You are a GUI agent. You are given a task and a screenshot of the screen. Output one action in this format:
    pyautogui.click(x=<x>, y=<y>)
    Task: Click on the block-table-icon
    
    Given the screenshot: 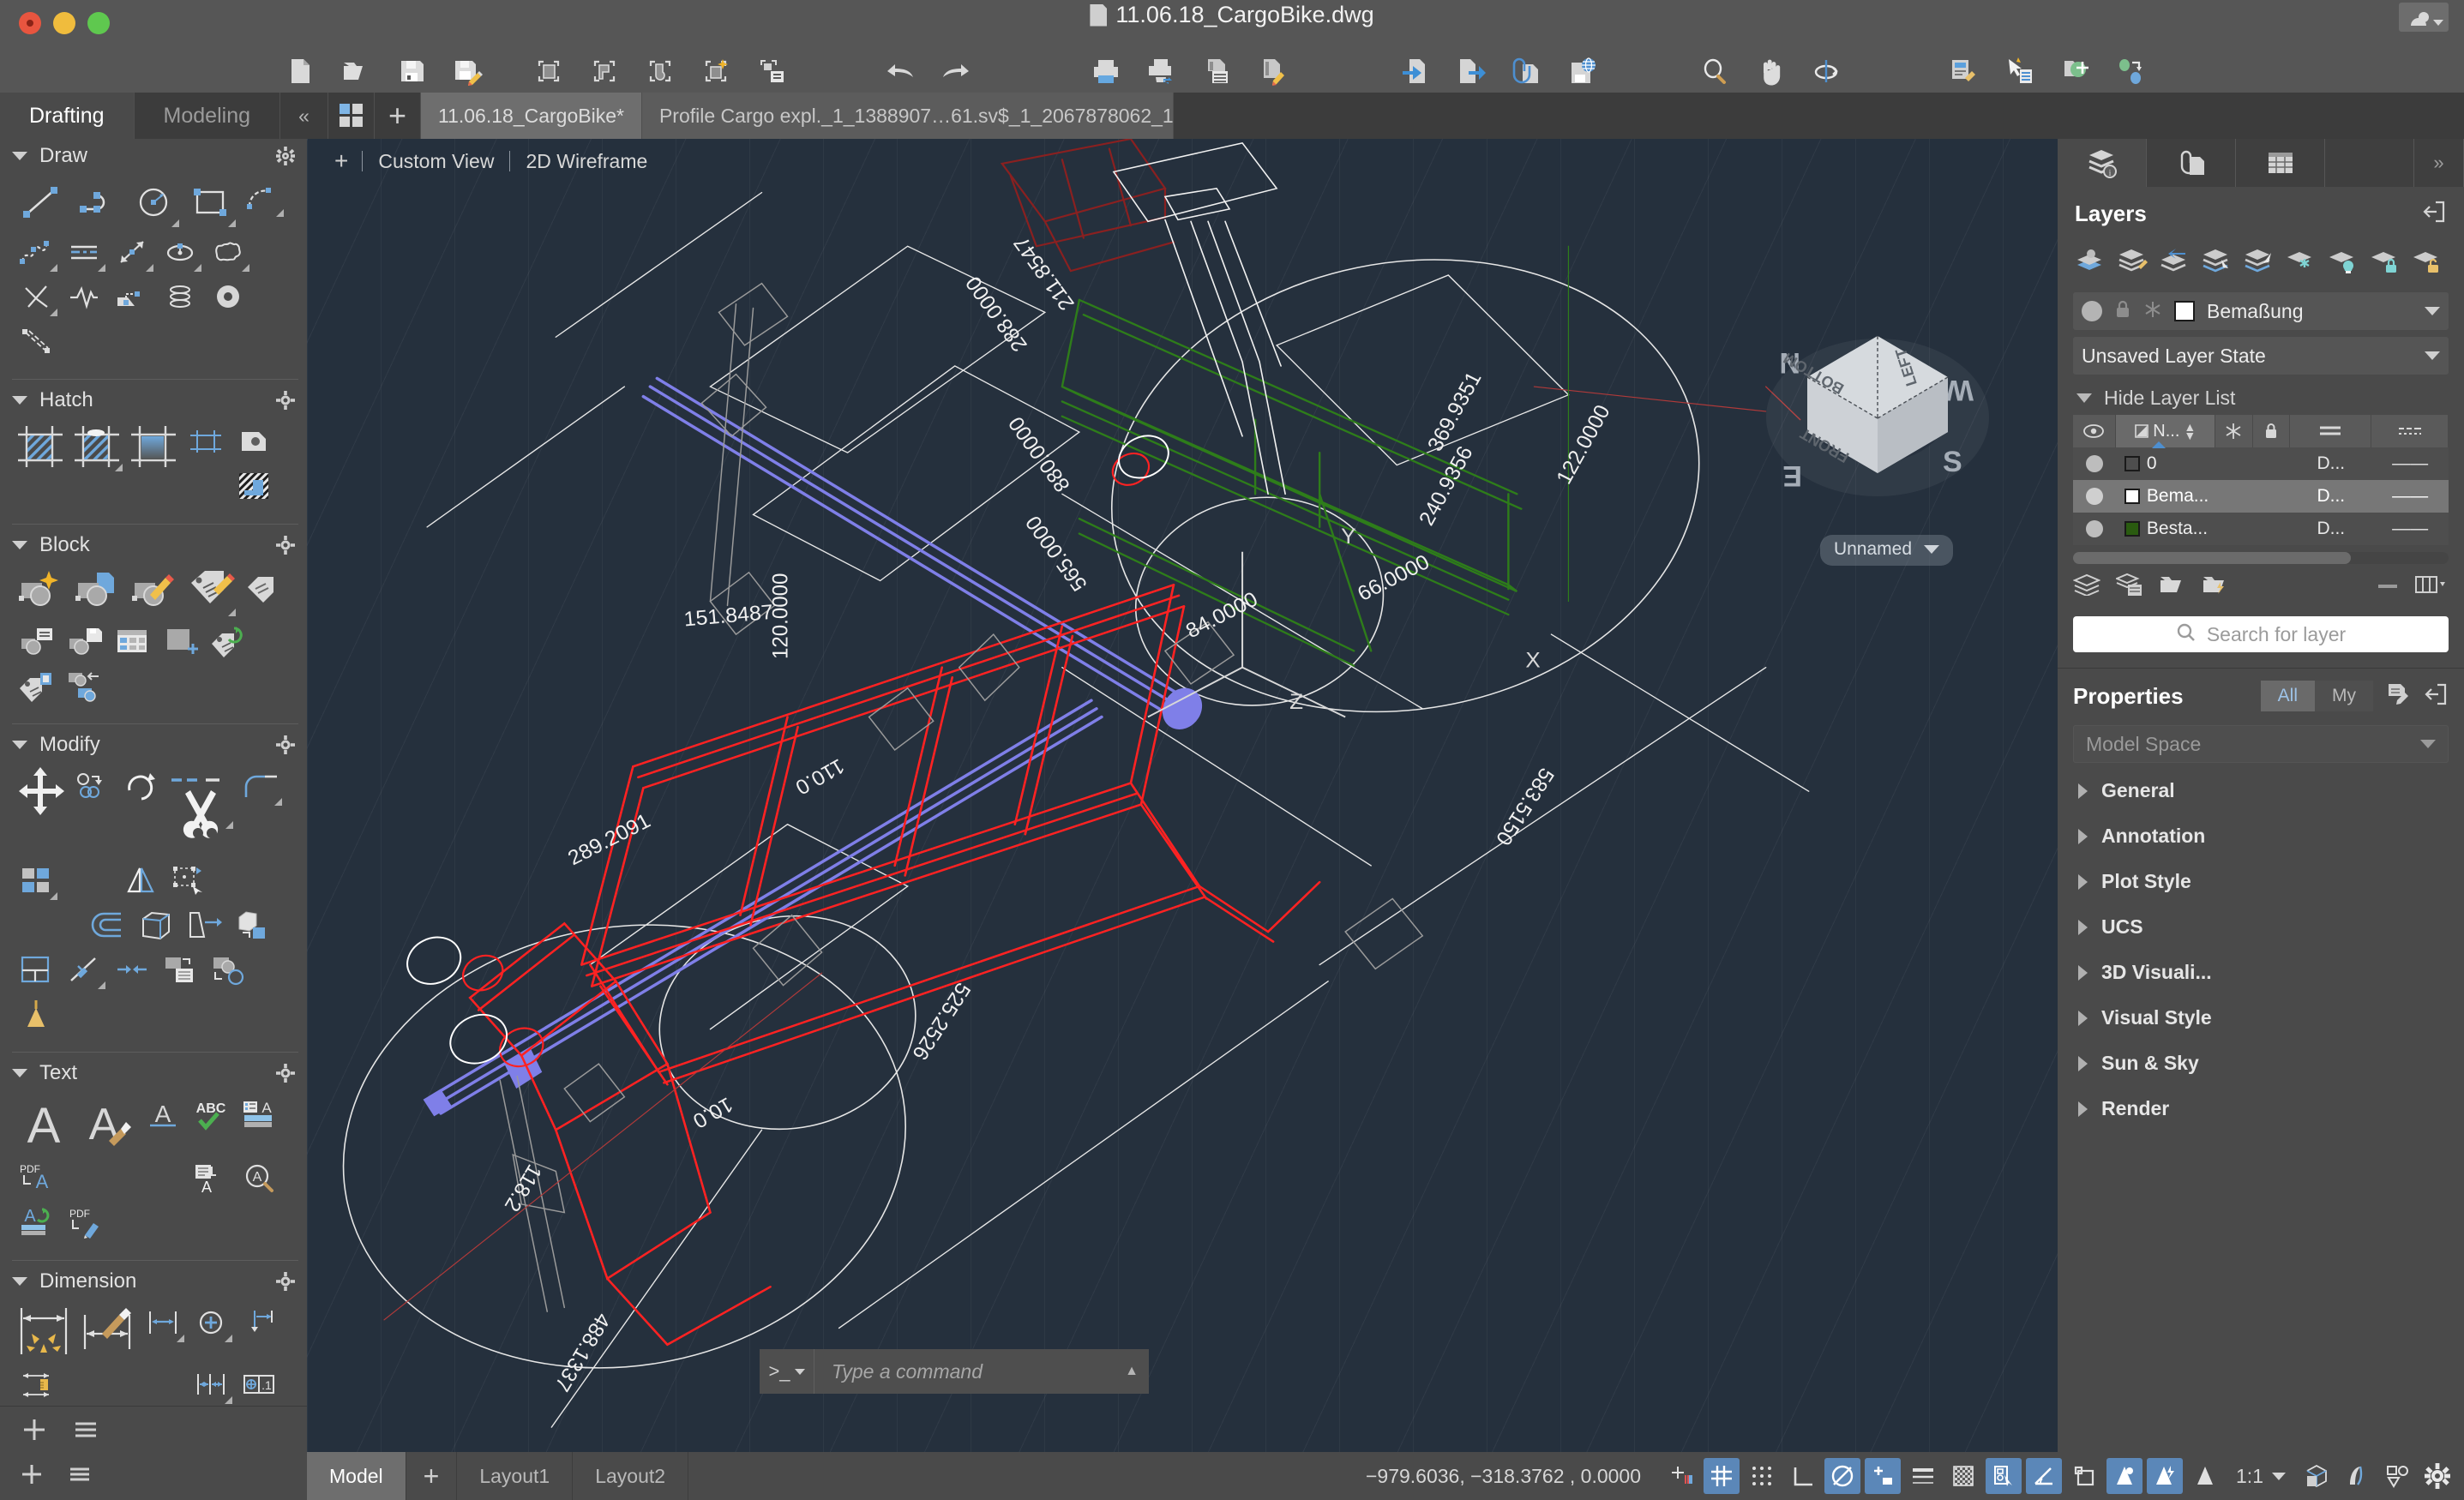 What is the action you would take?
    pyautogui.click(x=132, y=641)
    